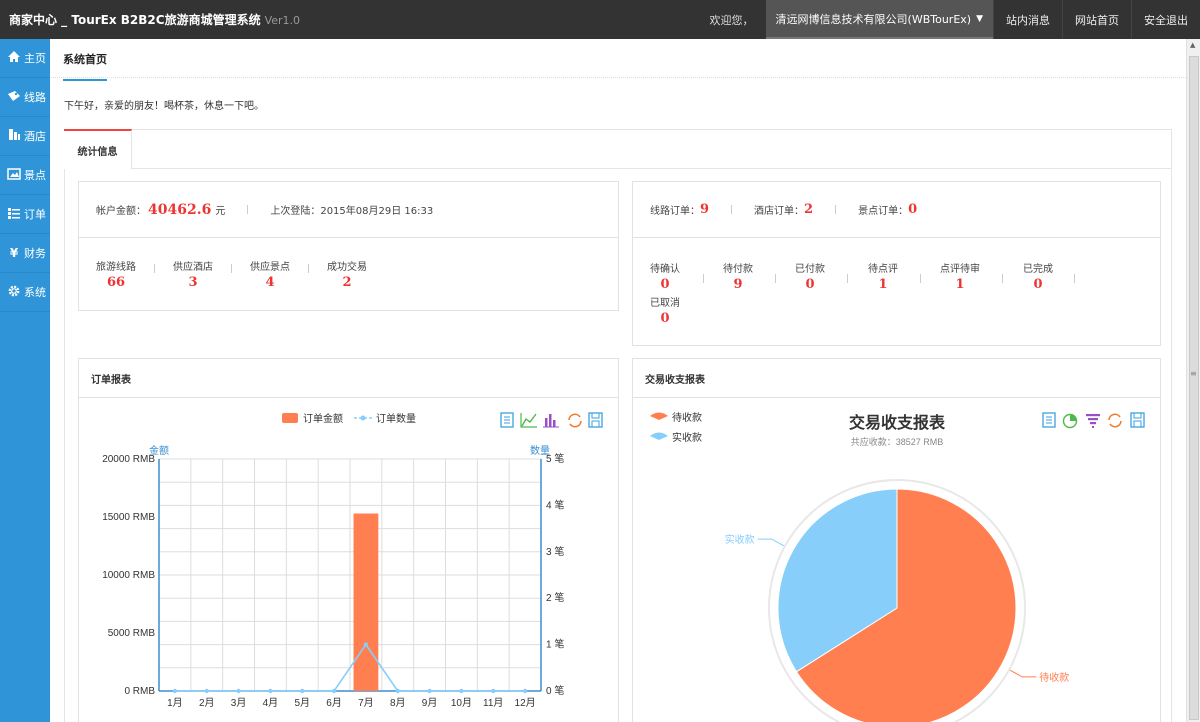  What do you see at coordinates (85, 66) in the screenshot?
I see `tab-system-home: 系统首页` at bounding box center [85, 66].